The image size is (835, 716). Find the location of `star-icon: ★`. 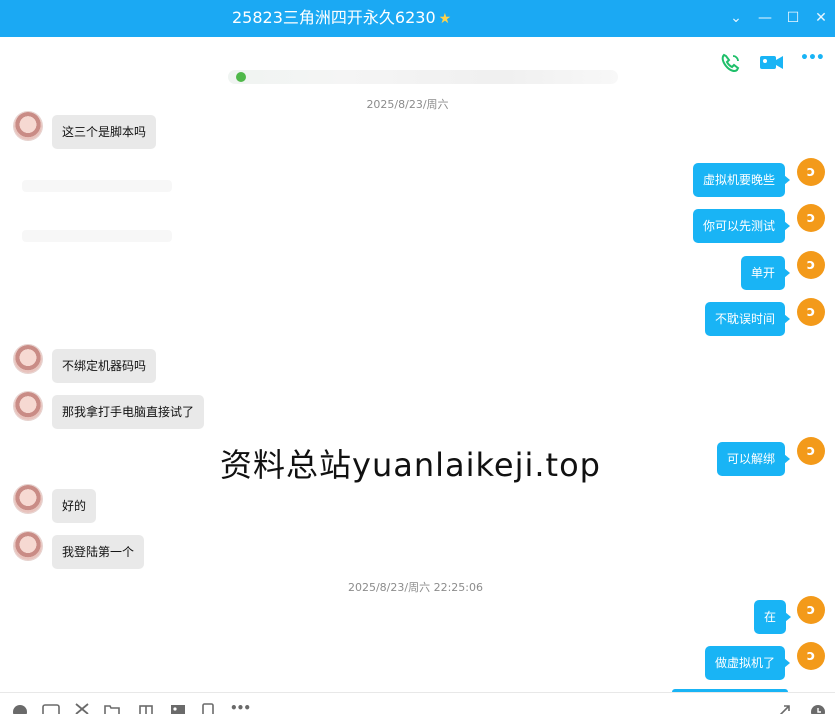

star-icon: ★ is located at coordinates (445, 19).